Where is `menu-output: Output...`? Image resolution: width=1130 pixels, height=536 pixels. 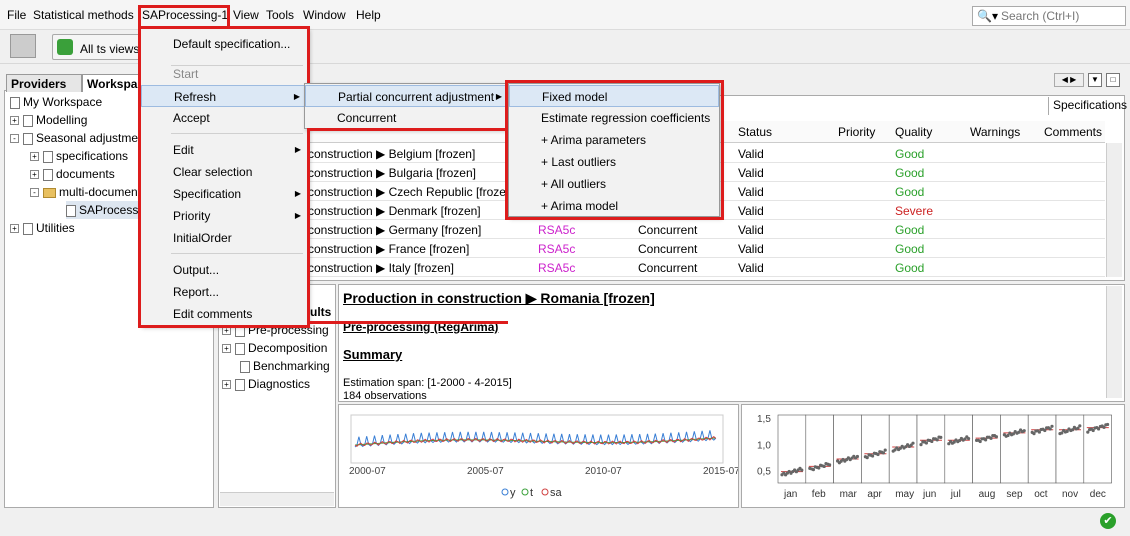
menu-output: Output... is located at coordinates (224, 270).